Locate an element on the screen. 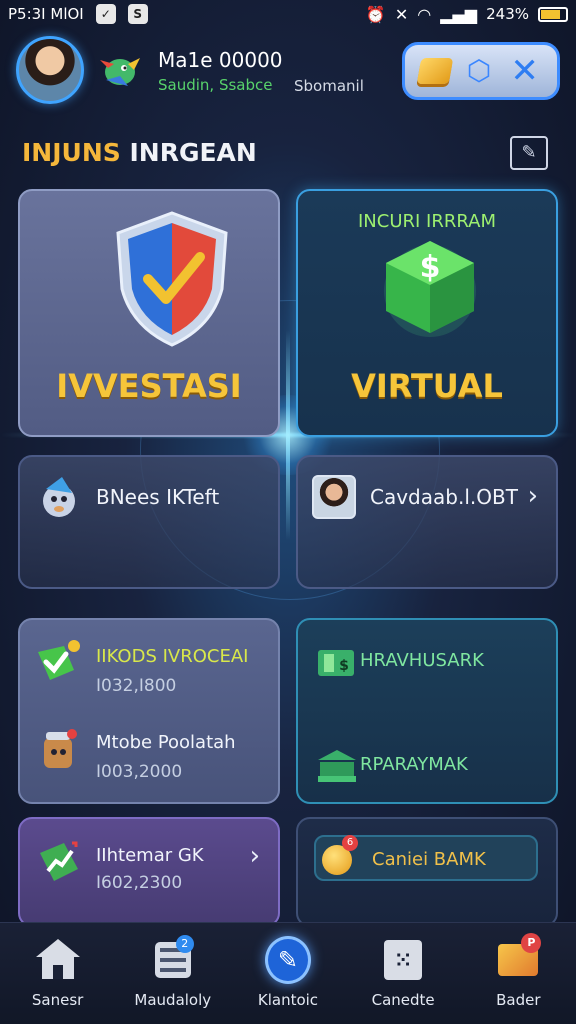 This screenshot has width=576, height=1024. list-left-row1-value: I032,I800 is located at coordinates (136, 686).